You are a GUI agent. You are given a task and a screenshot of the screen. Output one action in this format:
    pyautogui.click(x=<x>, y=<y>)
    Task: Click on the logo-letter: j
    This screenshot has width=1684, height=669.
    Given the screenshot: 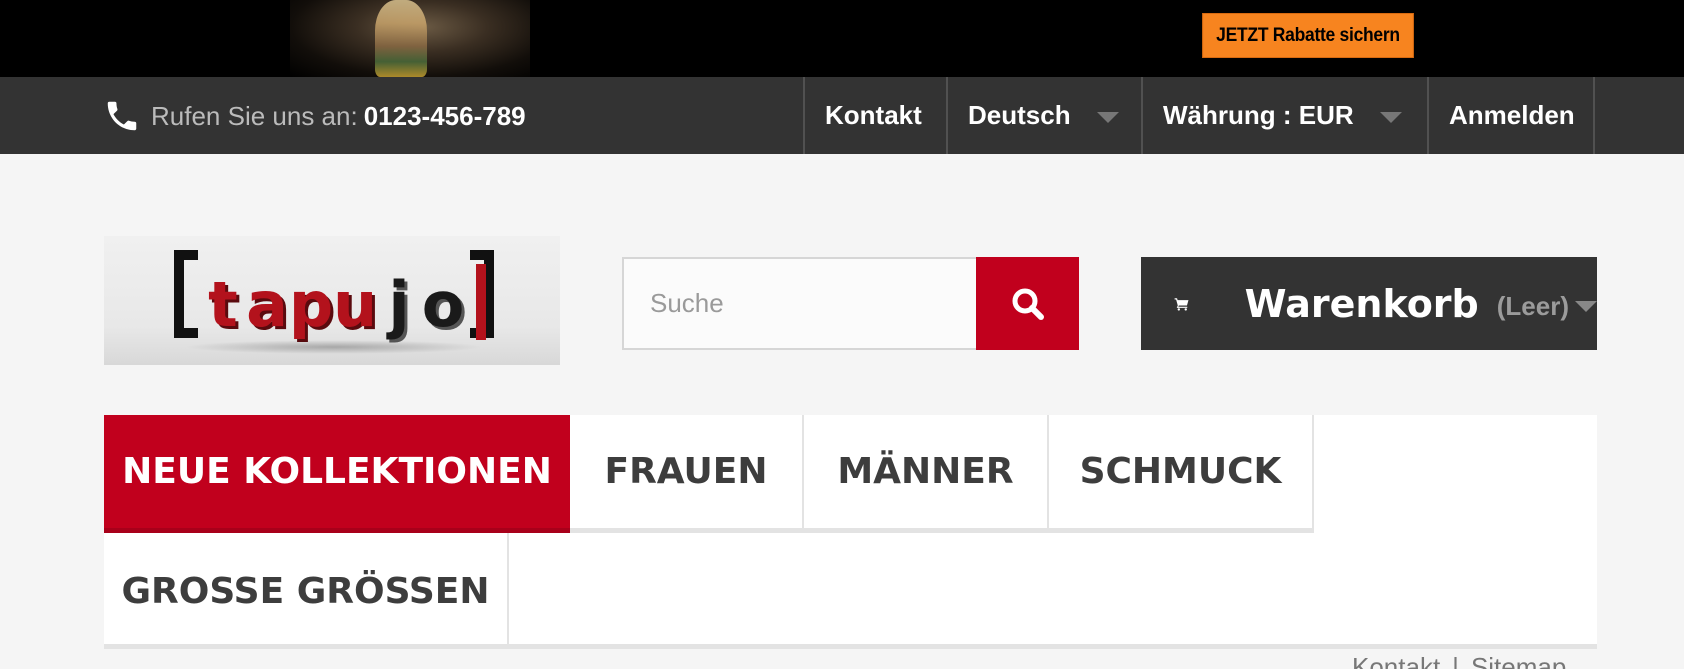 What is the action you would take?
    pyautogui.click(x=399, y=304)
    